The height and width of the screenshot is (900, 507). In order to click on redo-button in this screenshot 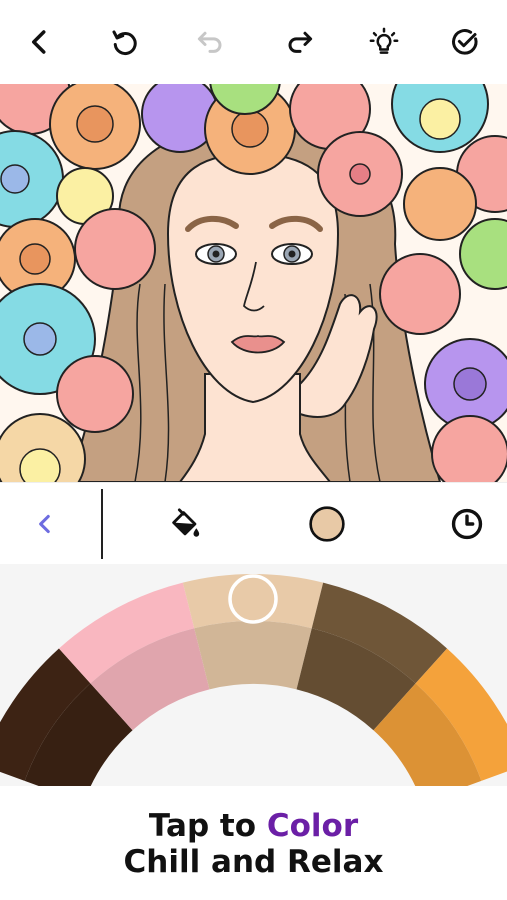, I will do `click(300, 42)`.